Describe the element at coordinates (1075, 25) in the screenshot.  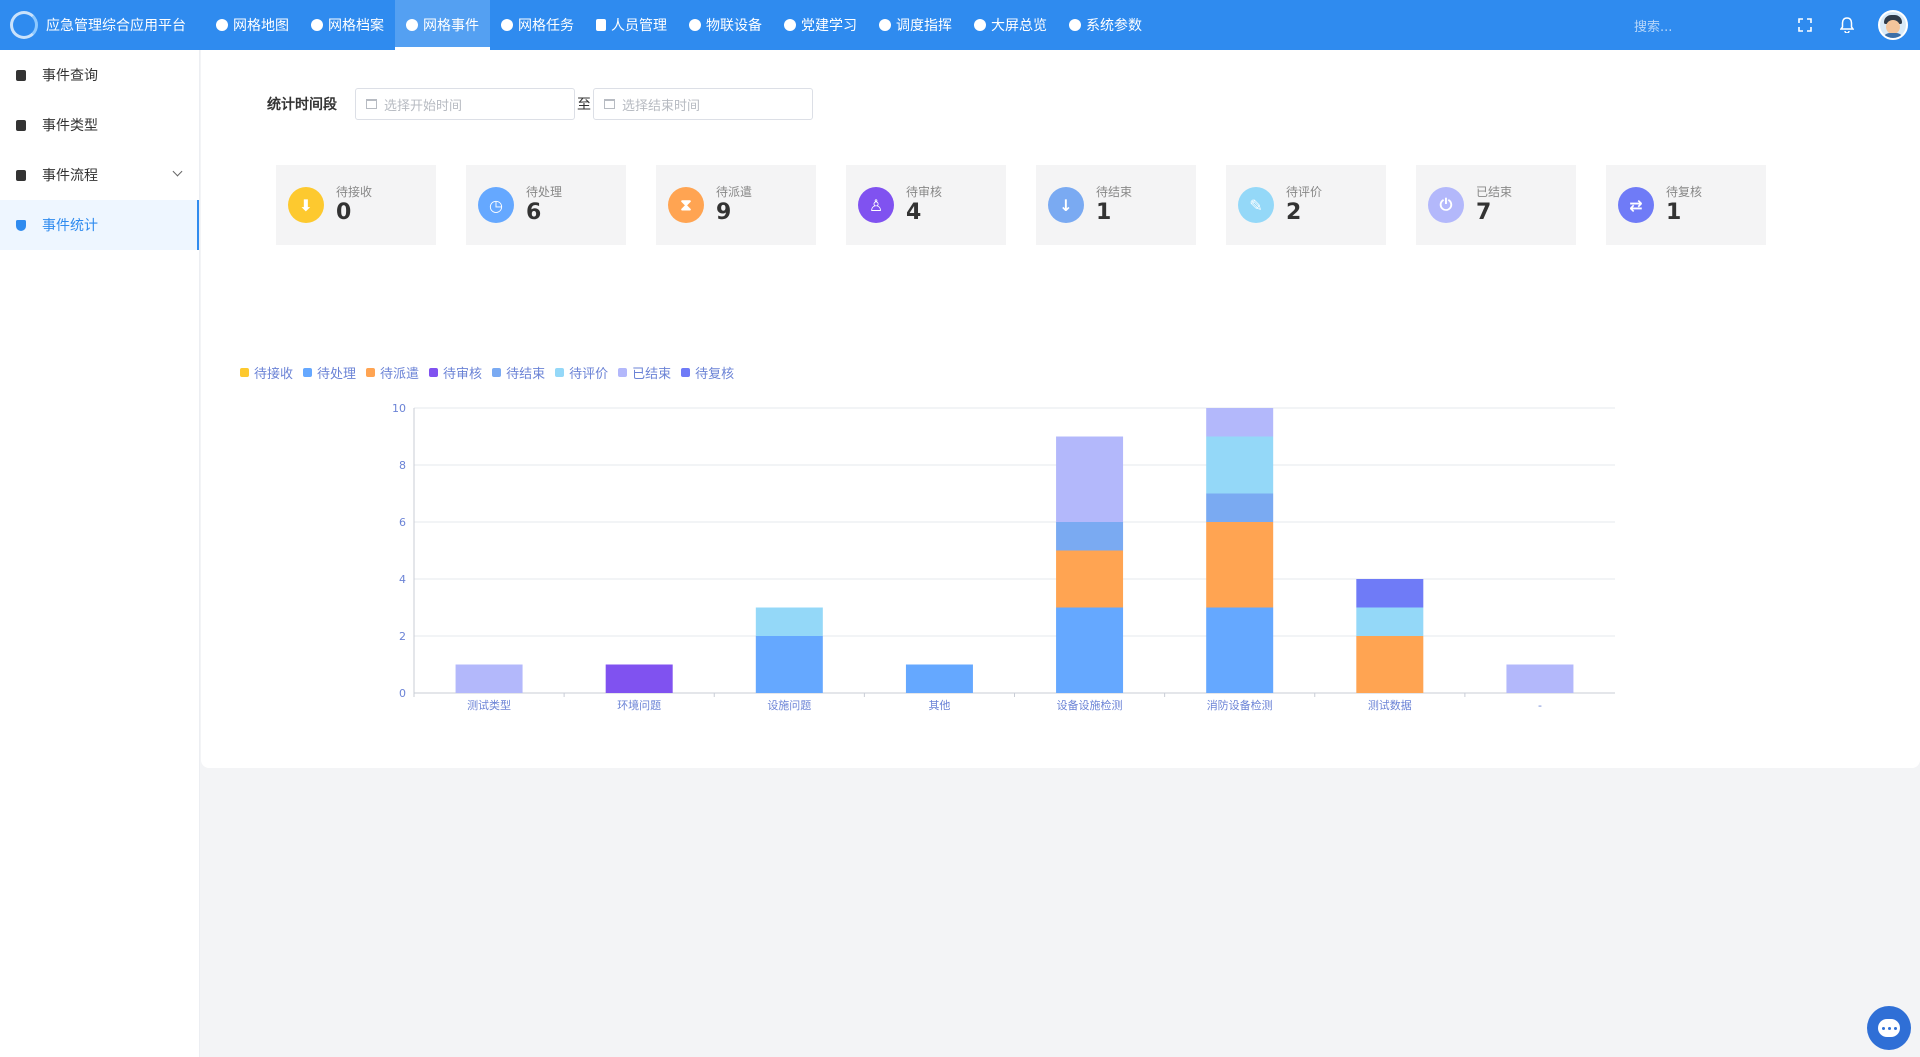
I see `settings-icon` at that location.